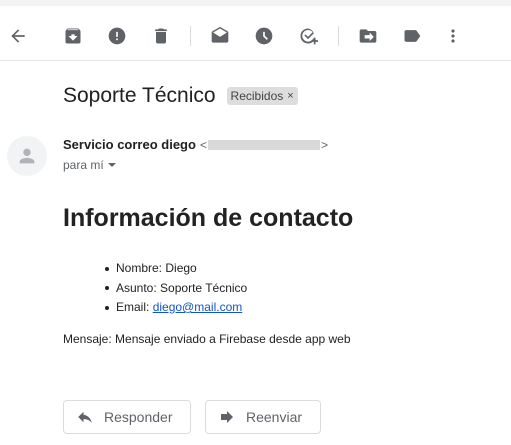 The height and width of the screenshot is (445, 511). What do you see at coordinates (111, 165) in the screenshot?
I see `chevron-down-icon` at bounding box center [111, 165].